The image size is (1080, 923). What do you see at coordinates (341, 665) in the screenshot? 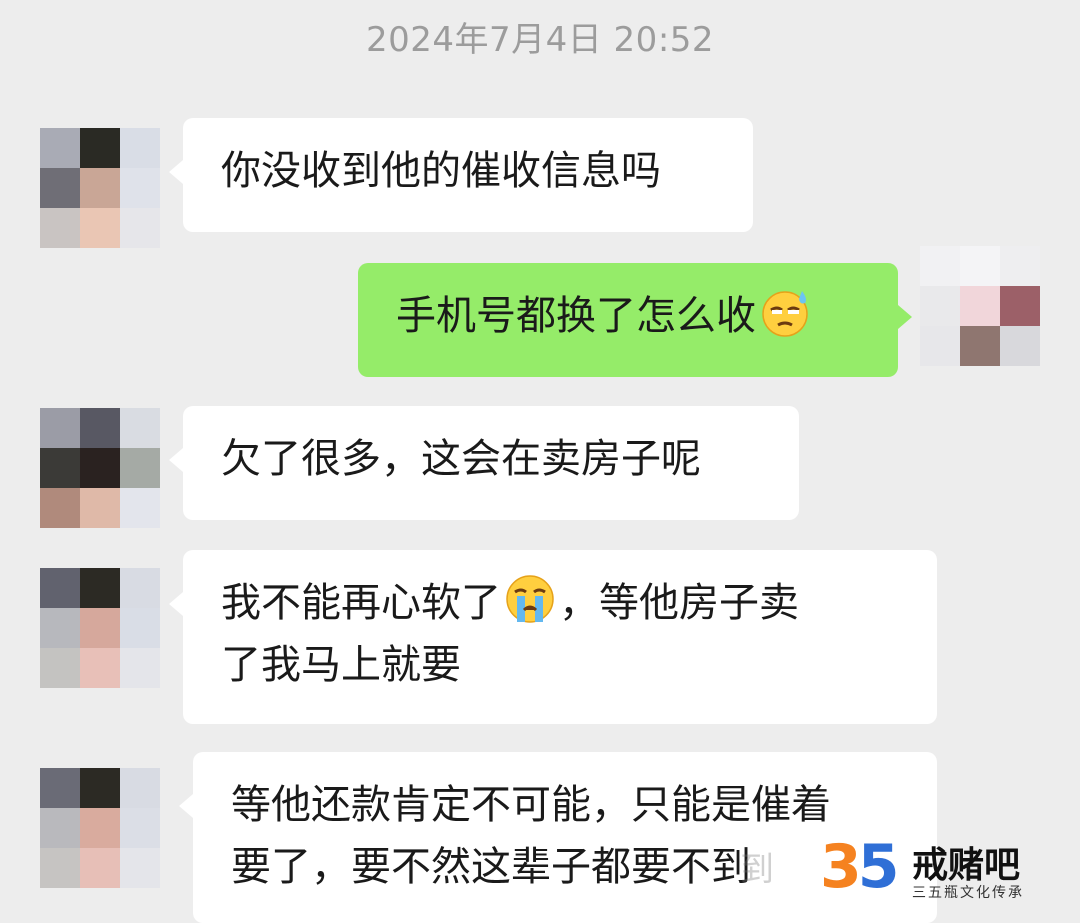
I see `message-line: 了我马上就要` at bounding box center [341, 665].